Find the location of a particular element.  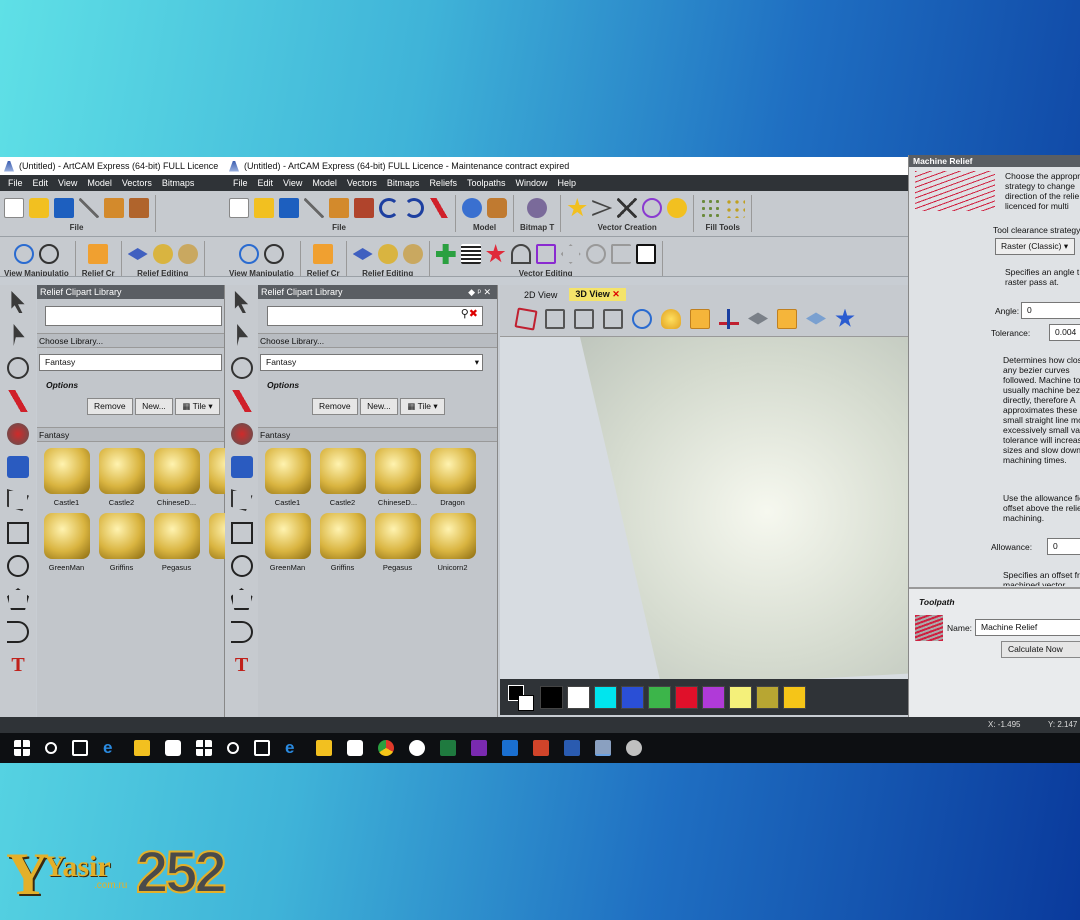

onenote-icon is located at coordinates (479, 748).